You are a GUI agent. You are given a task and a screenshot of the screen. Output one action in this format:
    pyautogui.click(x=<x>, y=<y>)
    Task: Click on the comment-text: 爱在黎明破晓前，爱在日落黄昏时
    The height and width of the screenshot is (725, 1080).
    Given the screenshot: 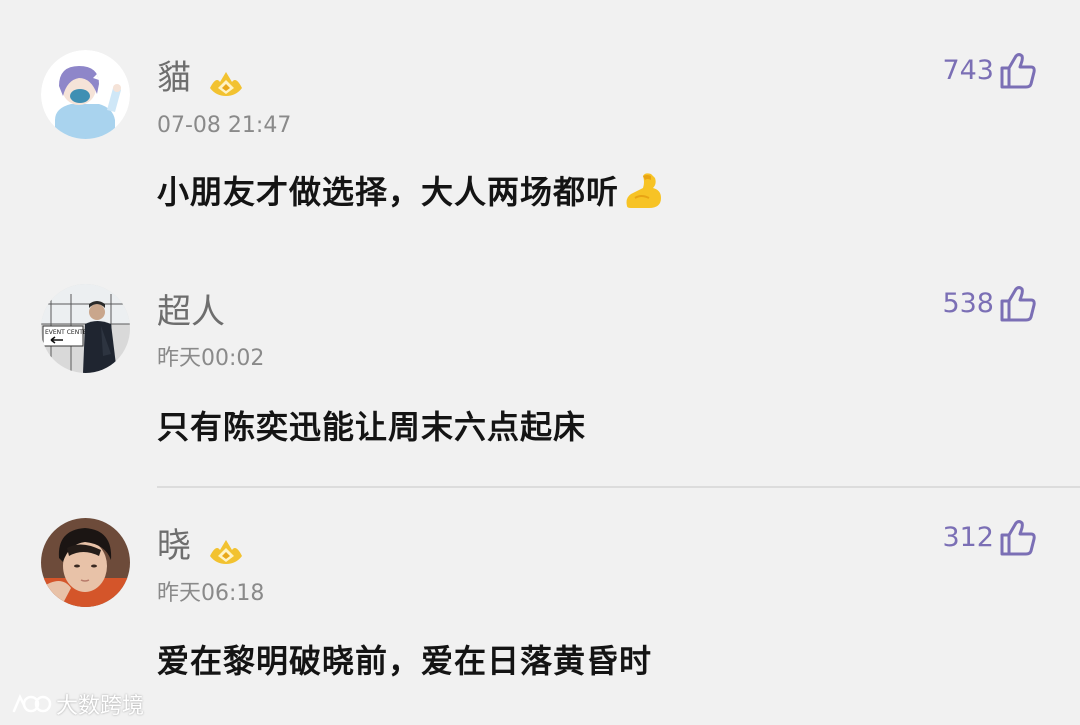 What is the action you would take?
    pyautogui.click(x=404, y=661)
    